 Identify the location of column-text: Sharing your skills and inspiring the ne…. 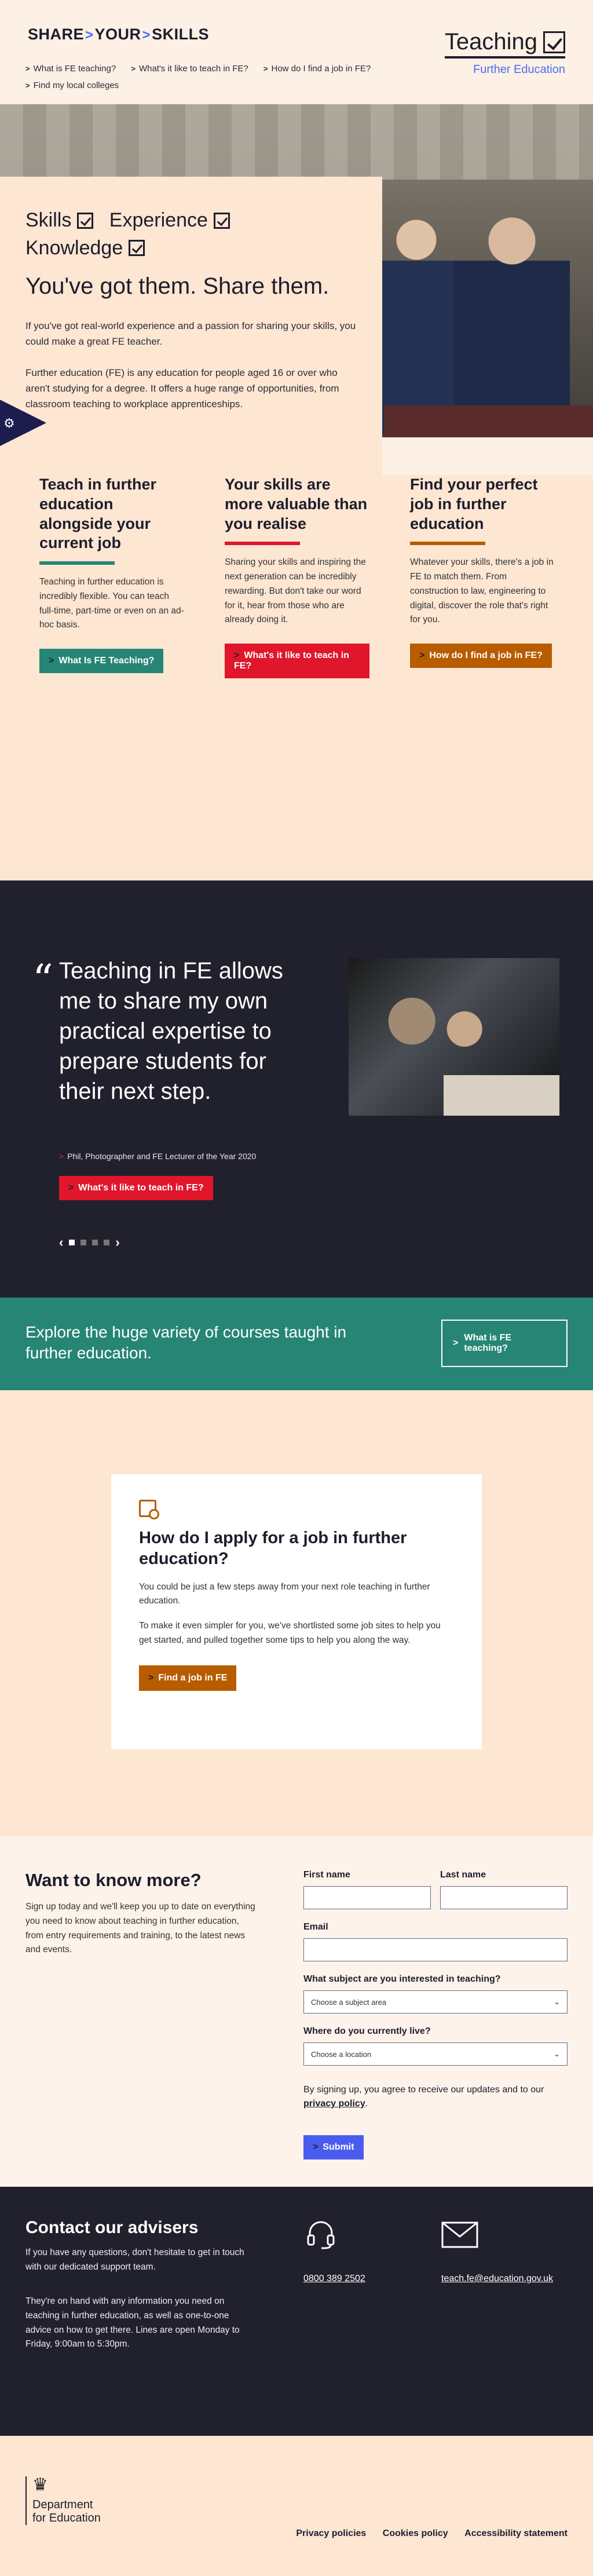
(295, 591).